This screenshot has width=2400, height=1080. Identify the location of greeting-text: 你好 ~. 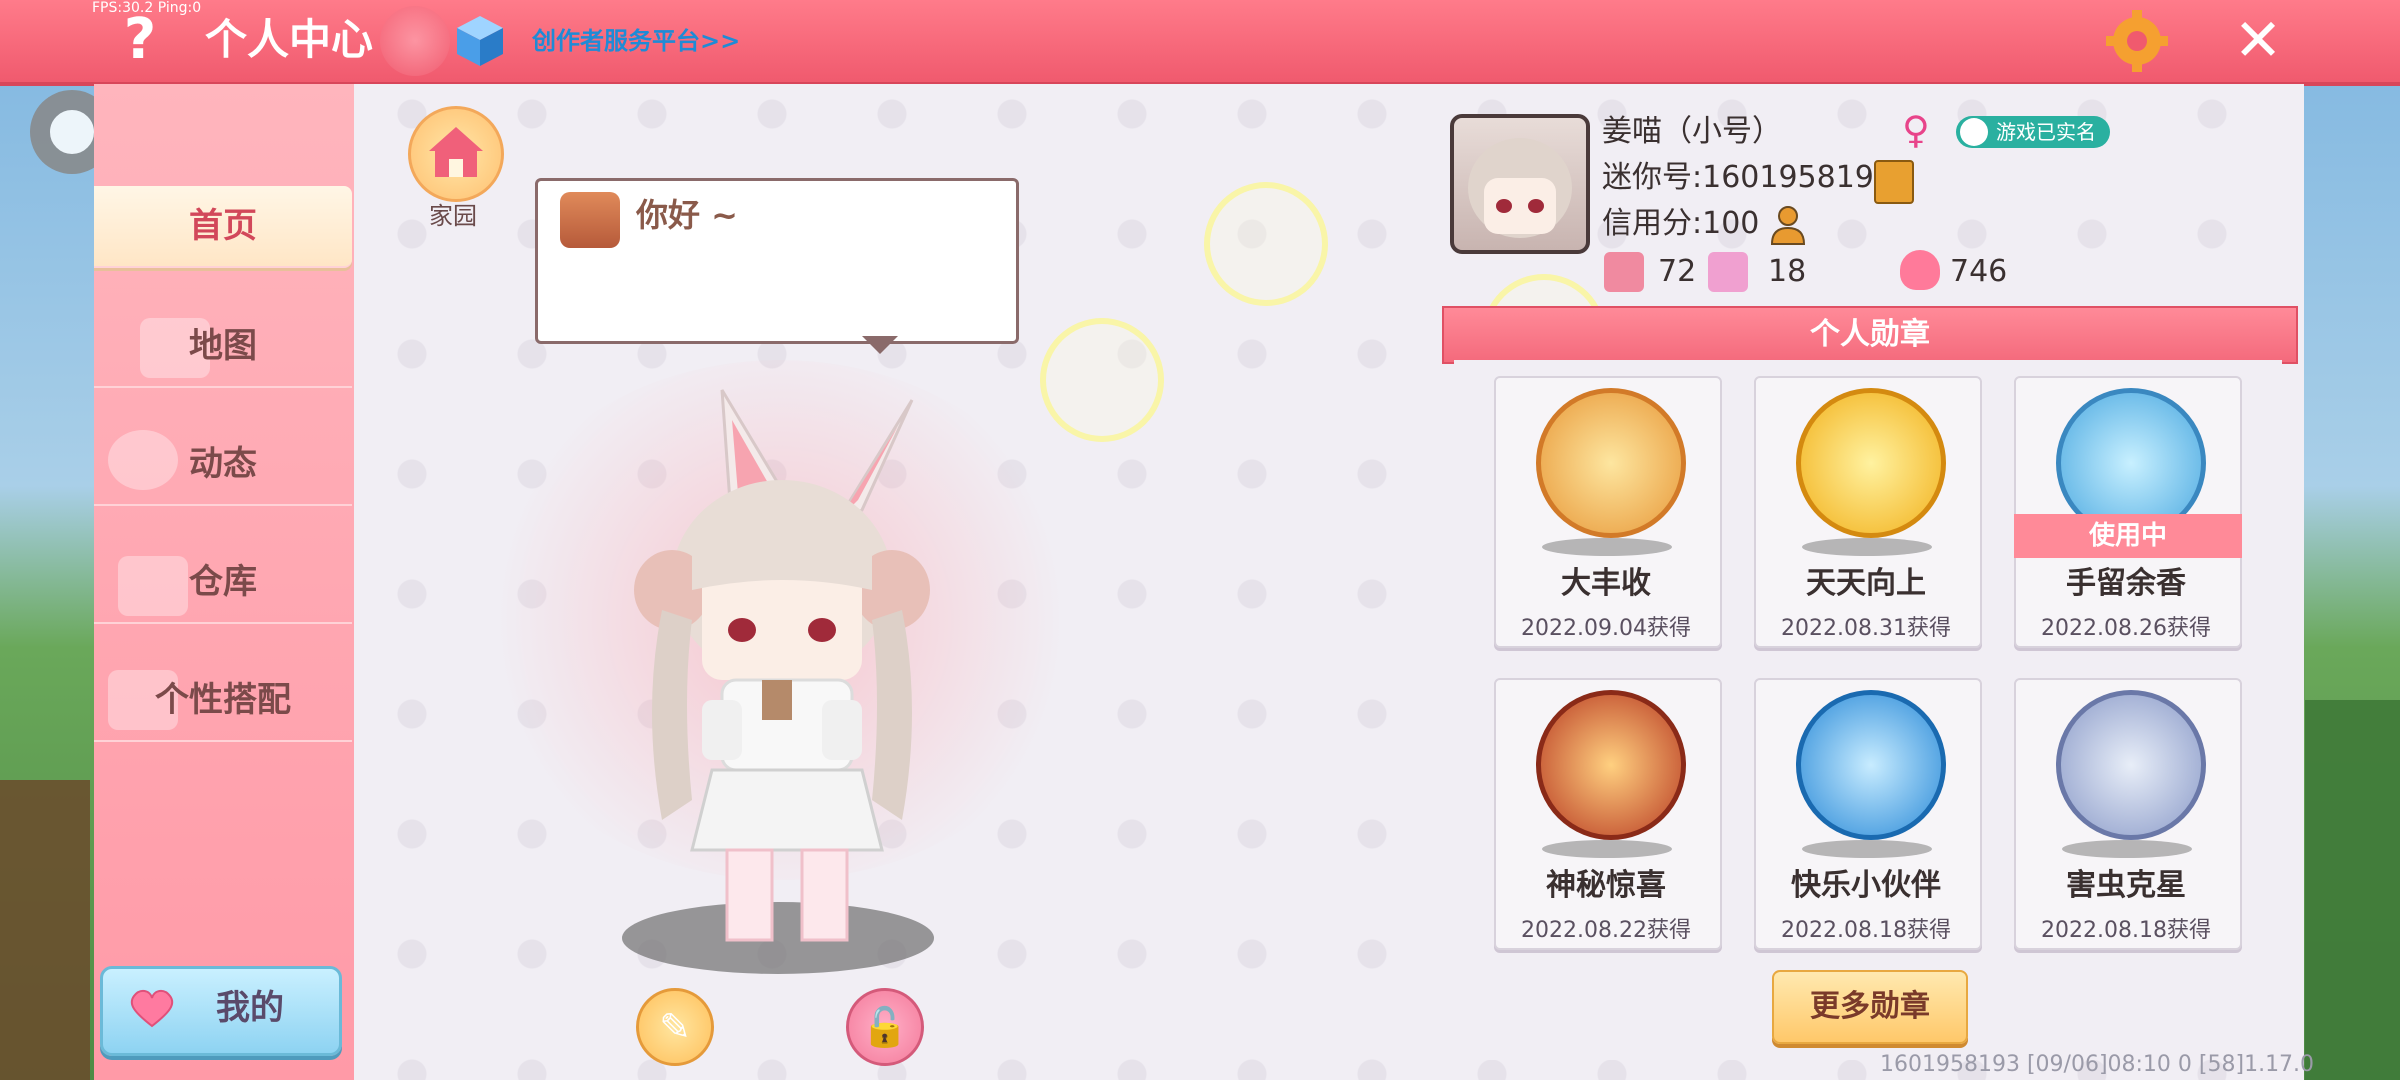
(687, 215).